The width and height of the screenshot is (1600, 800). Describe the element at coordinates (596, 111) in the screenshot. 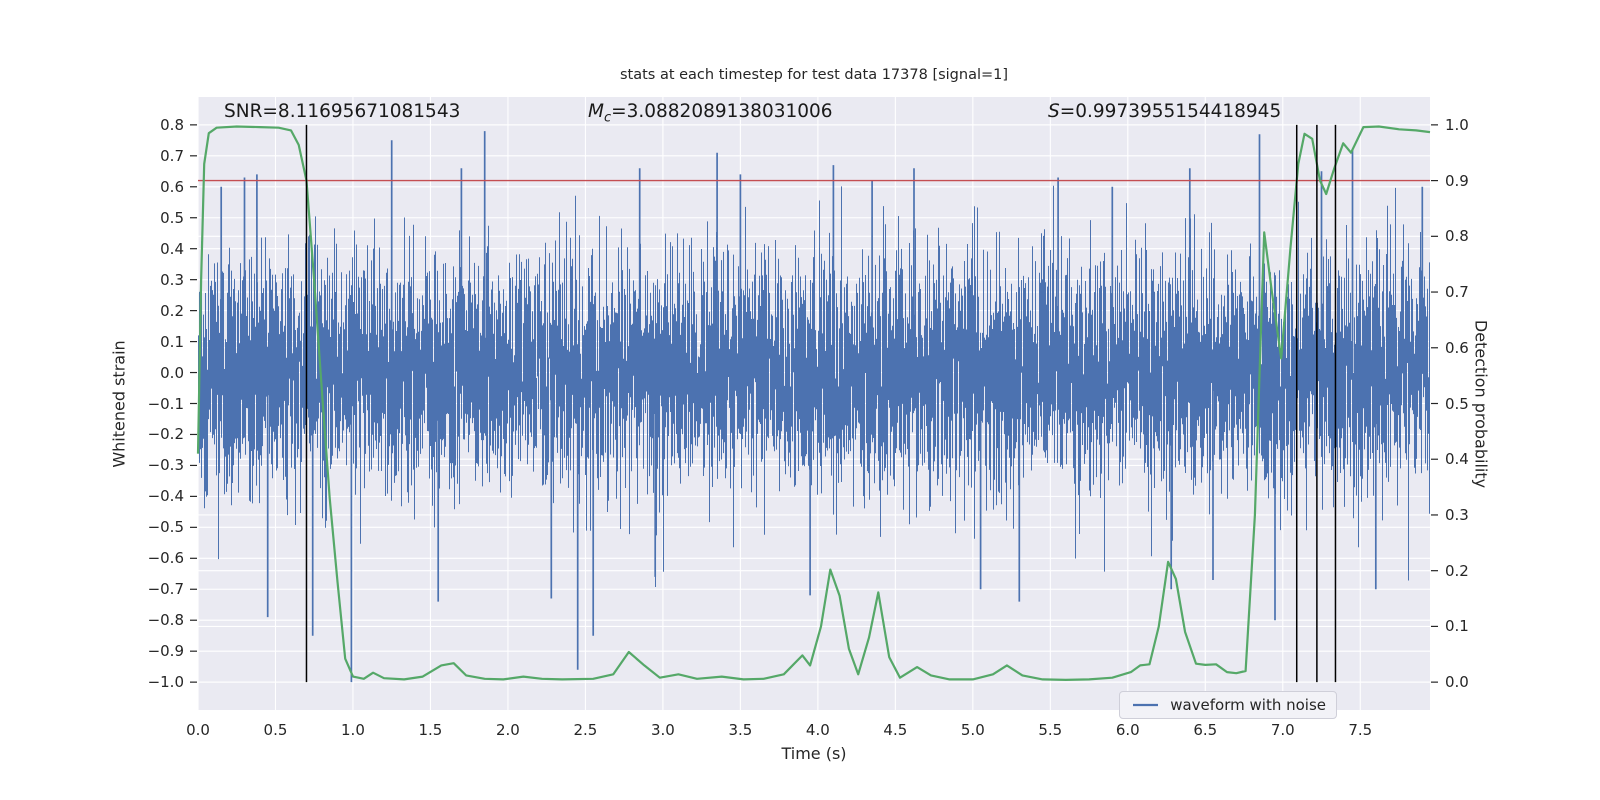

I see `chirp-mass-symbol: M` at that location.